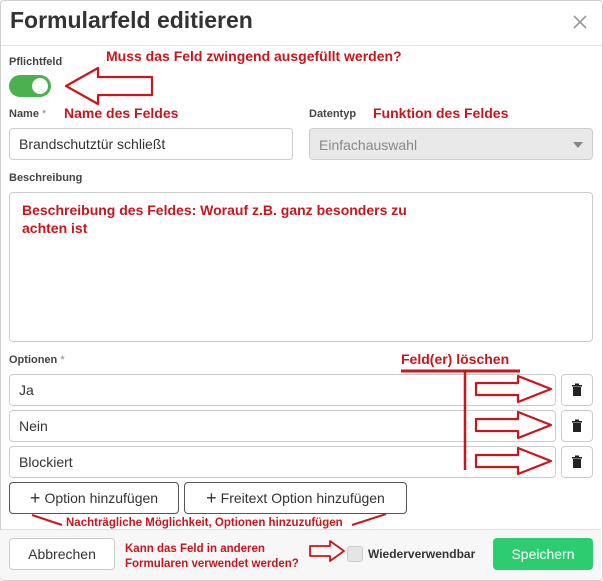  What do you see at coordinates (369, 519) in the screenshot?
I see `dash-add-right` at bounding box center [369, 519].